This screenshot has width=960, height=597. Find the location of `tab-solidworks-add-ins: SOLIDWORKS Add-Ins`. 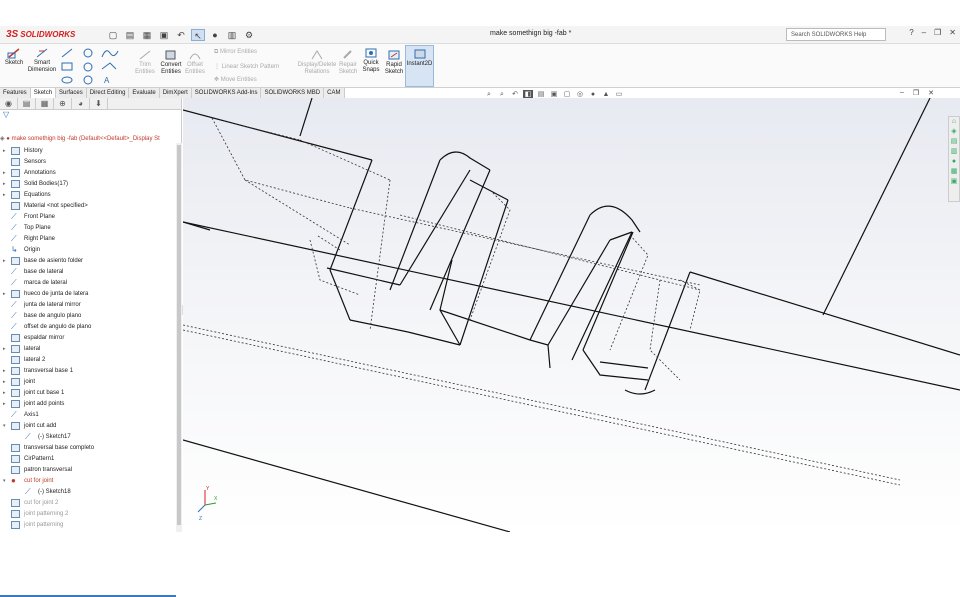

tab-solidworks-add-ins: SOLIDWORKS Add-Ins is located at coordinates (226, 93).